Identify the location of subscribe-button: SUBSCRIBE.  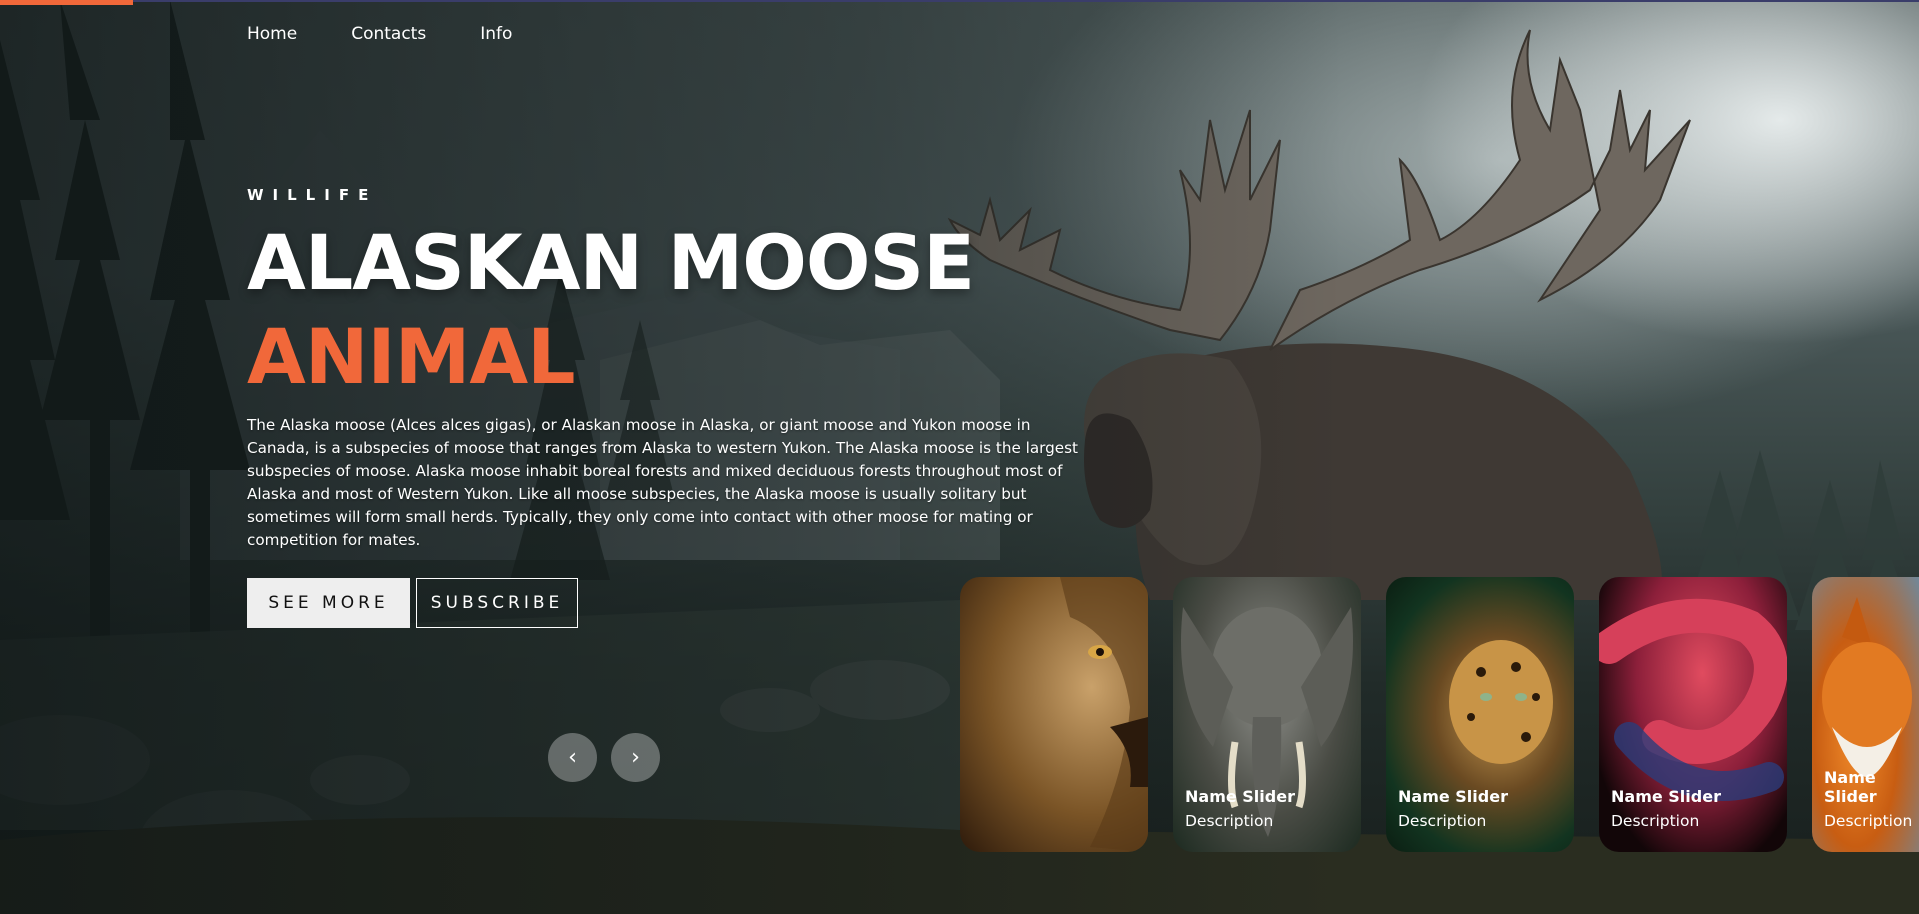
(497, 603).